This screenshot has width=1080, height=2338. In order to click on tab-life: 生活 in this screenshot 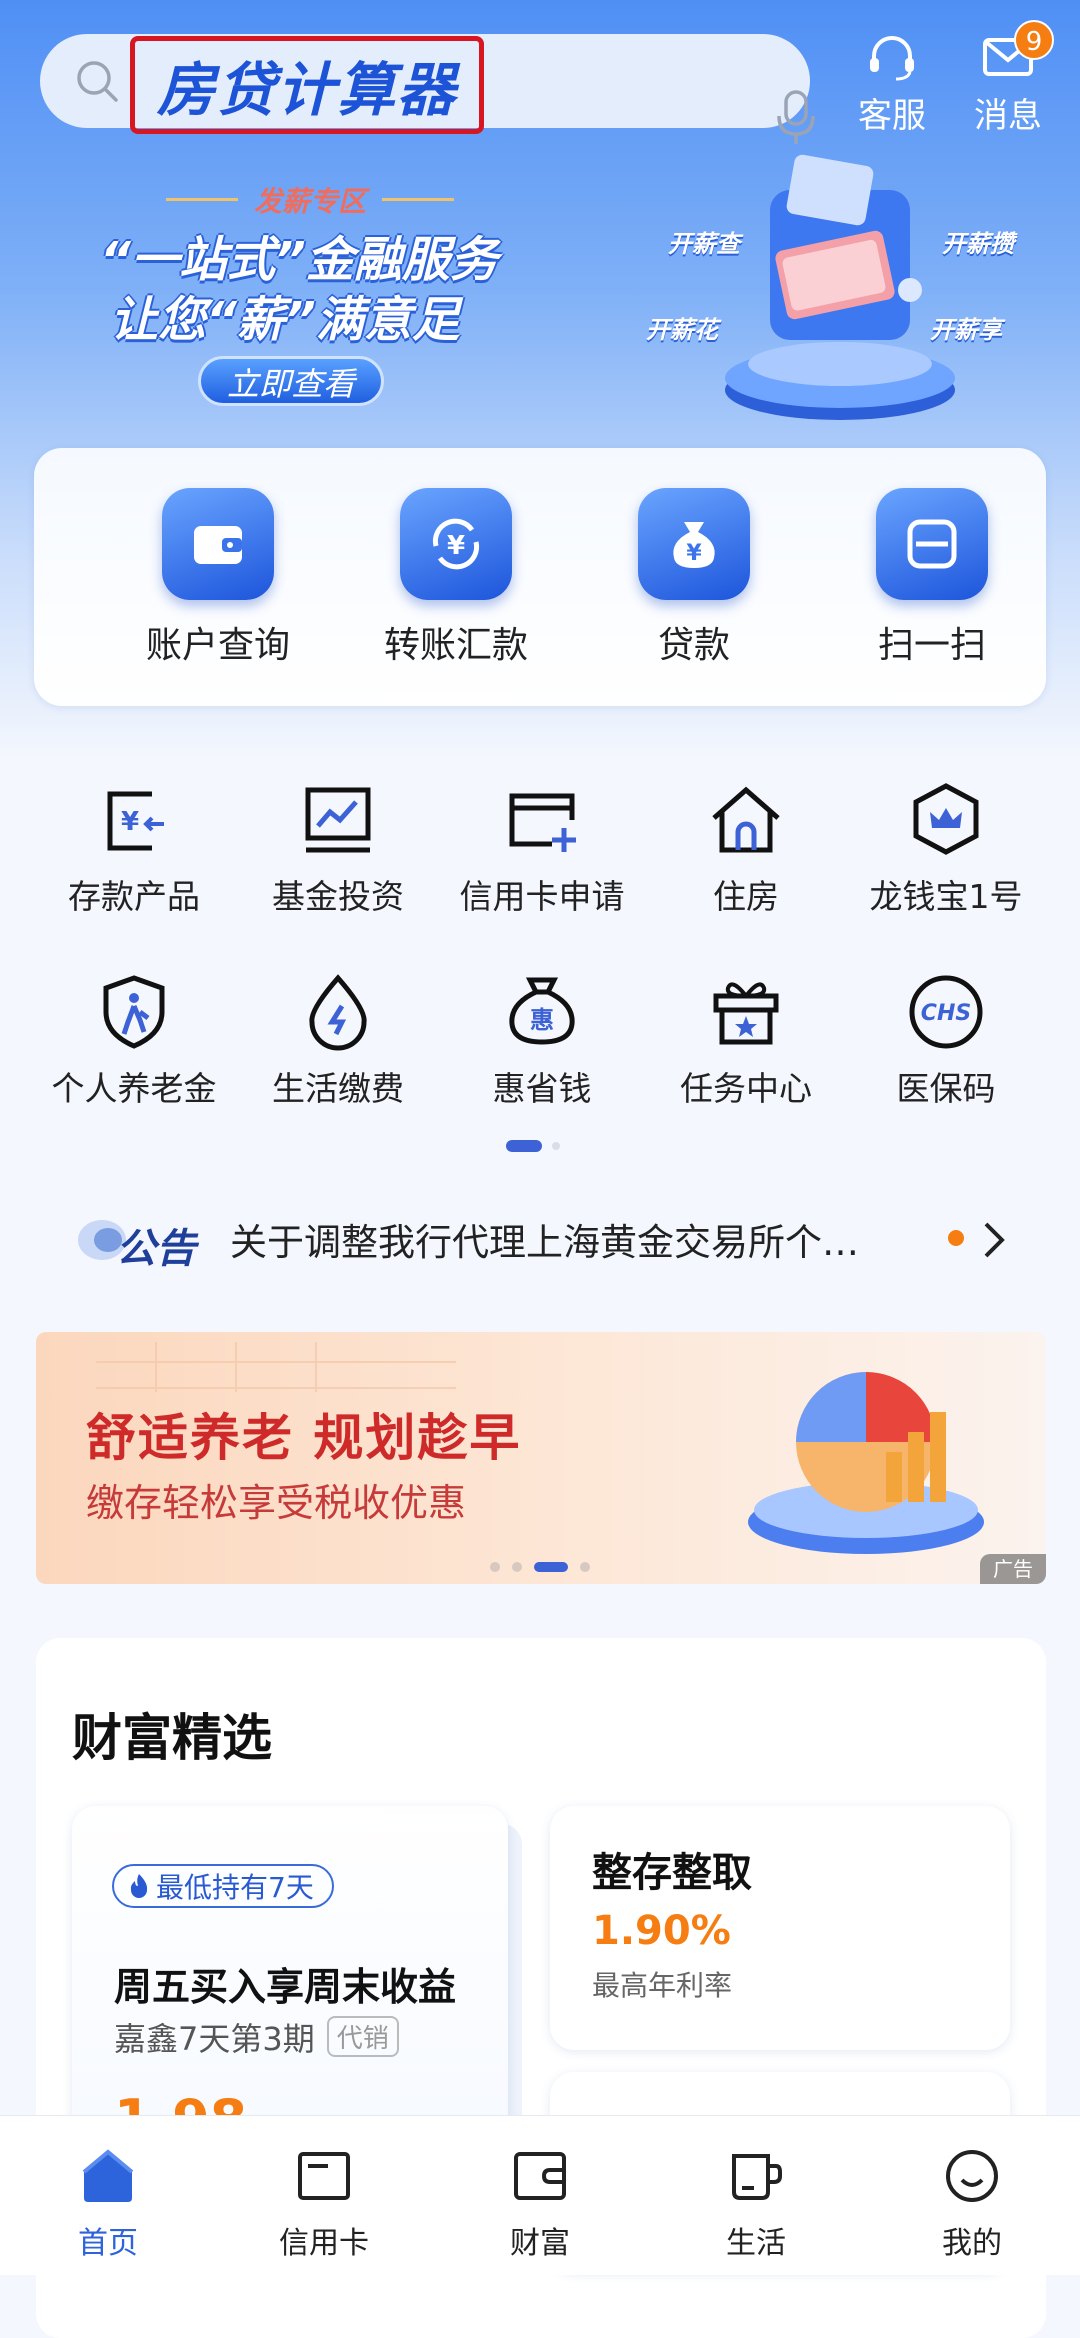, I will do `click(756, 2205)`.